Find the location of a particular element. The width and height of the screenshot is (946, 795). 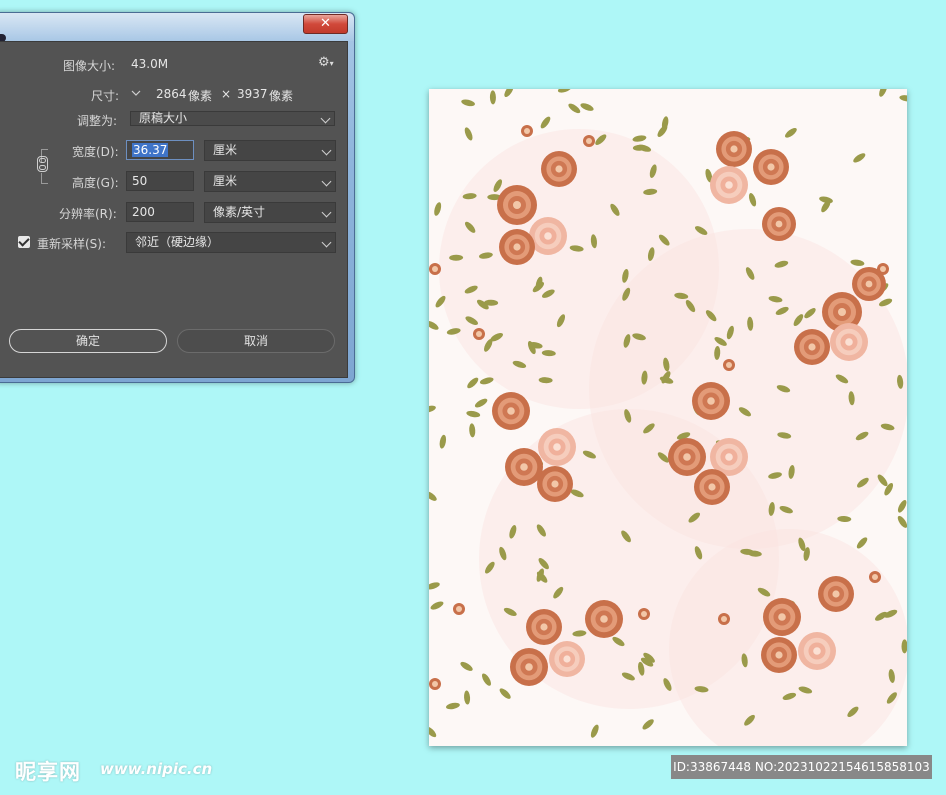

height-input: 50 is located at coordinates (160, 181).